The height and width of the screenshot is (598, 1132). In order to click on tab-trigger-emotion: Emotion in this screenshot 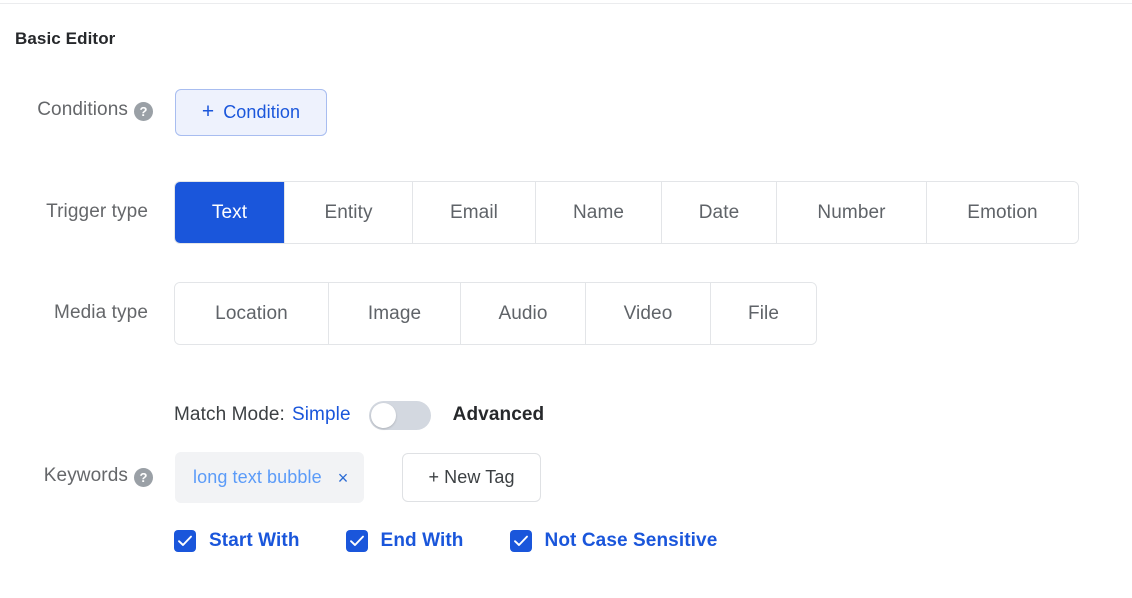, I will do `click(1002, 212)`.